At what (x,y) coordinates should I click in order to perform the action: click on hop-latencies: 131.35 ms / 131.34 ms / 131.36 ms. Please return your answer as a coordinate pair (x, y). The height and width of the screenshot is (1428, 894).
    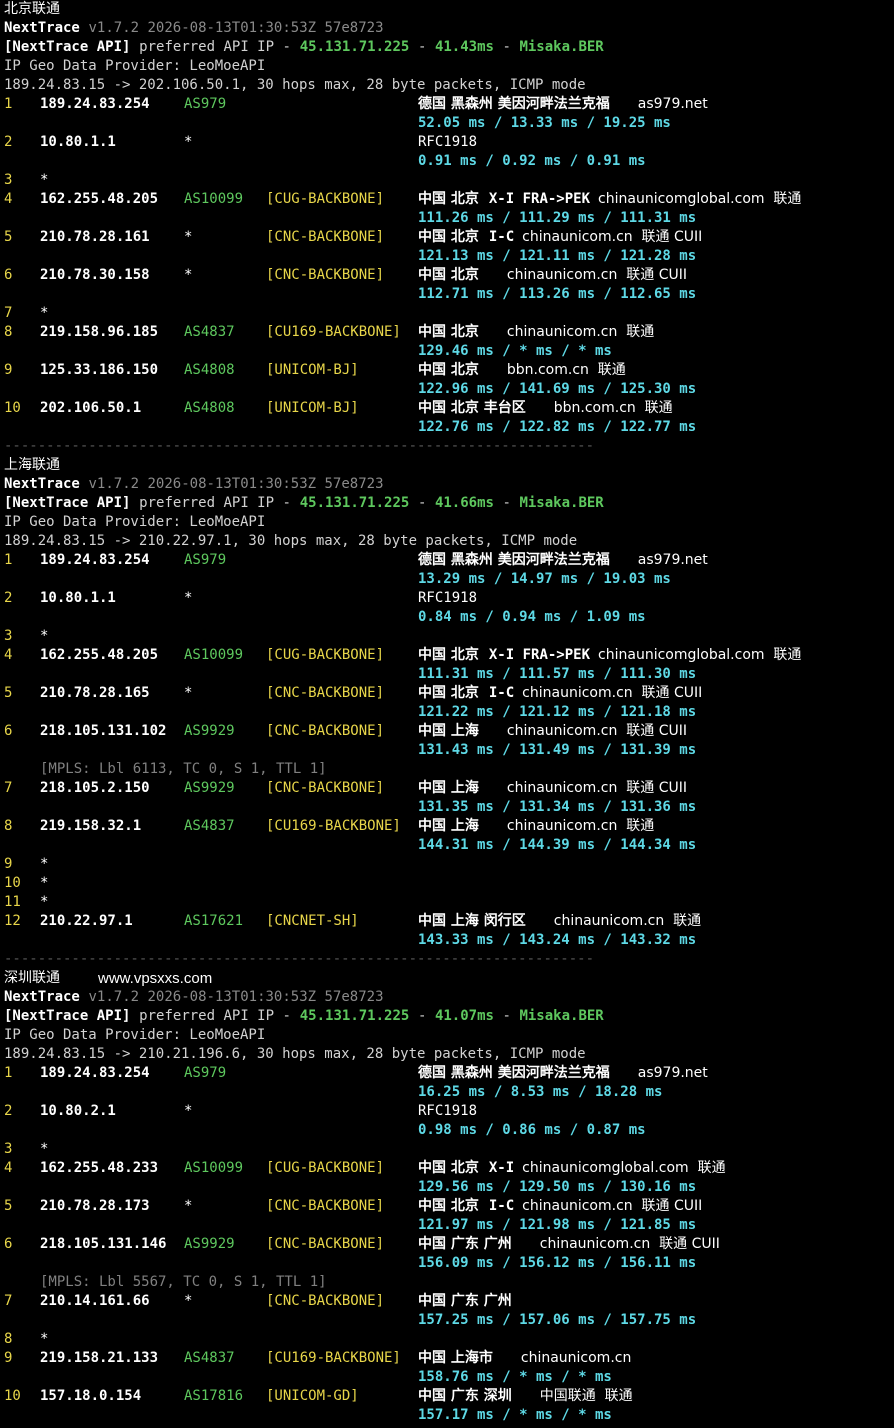
    Looking at the image, I should click on (557, 807).